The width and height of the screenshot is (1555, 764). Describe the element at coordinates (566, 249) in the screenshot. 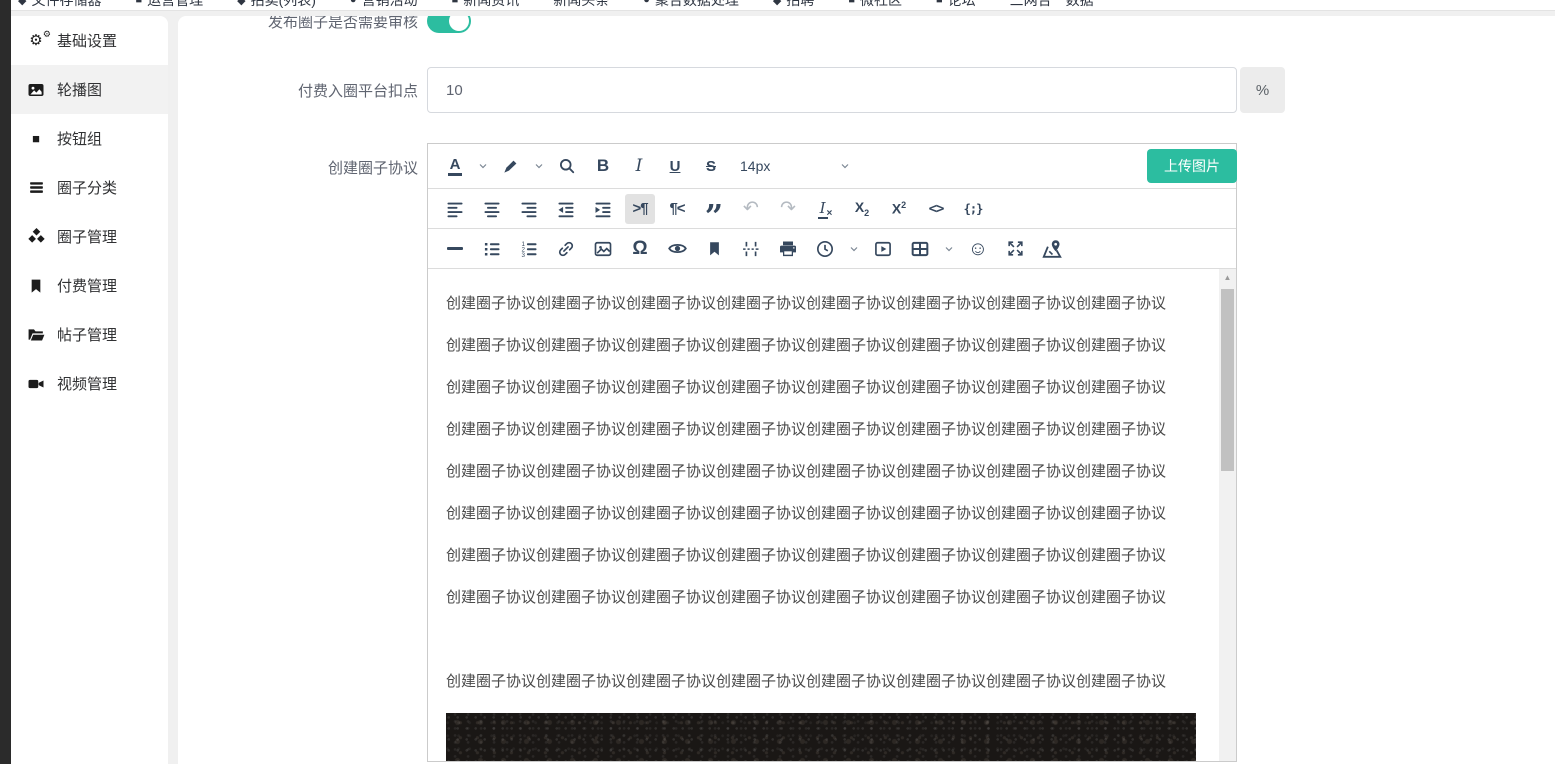

I see `link-icon` at that location.